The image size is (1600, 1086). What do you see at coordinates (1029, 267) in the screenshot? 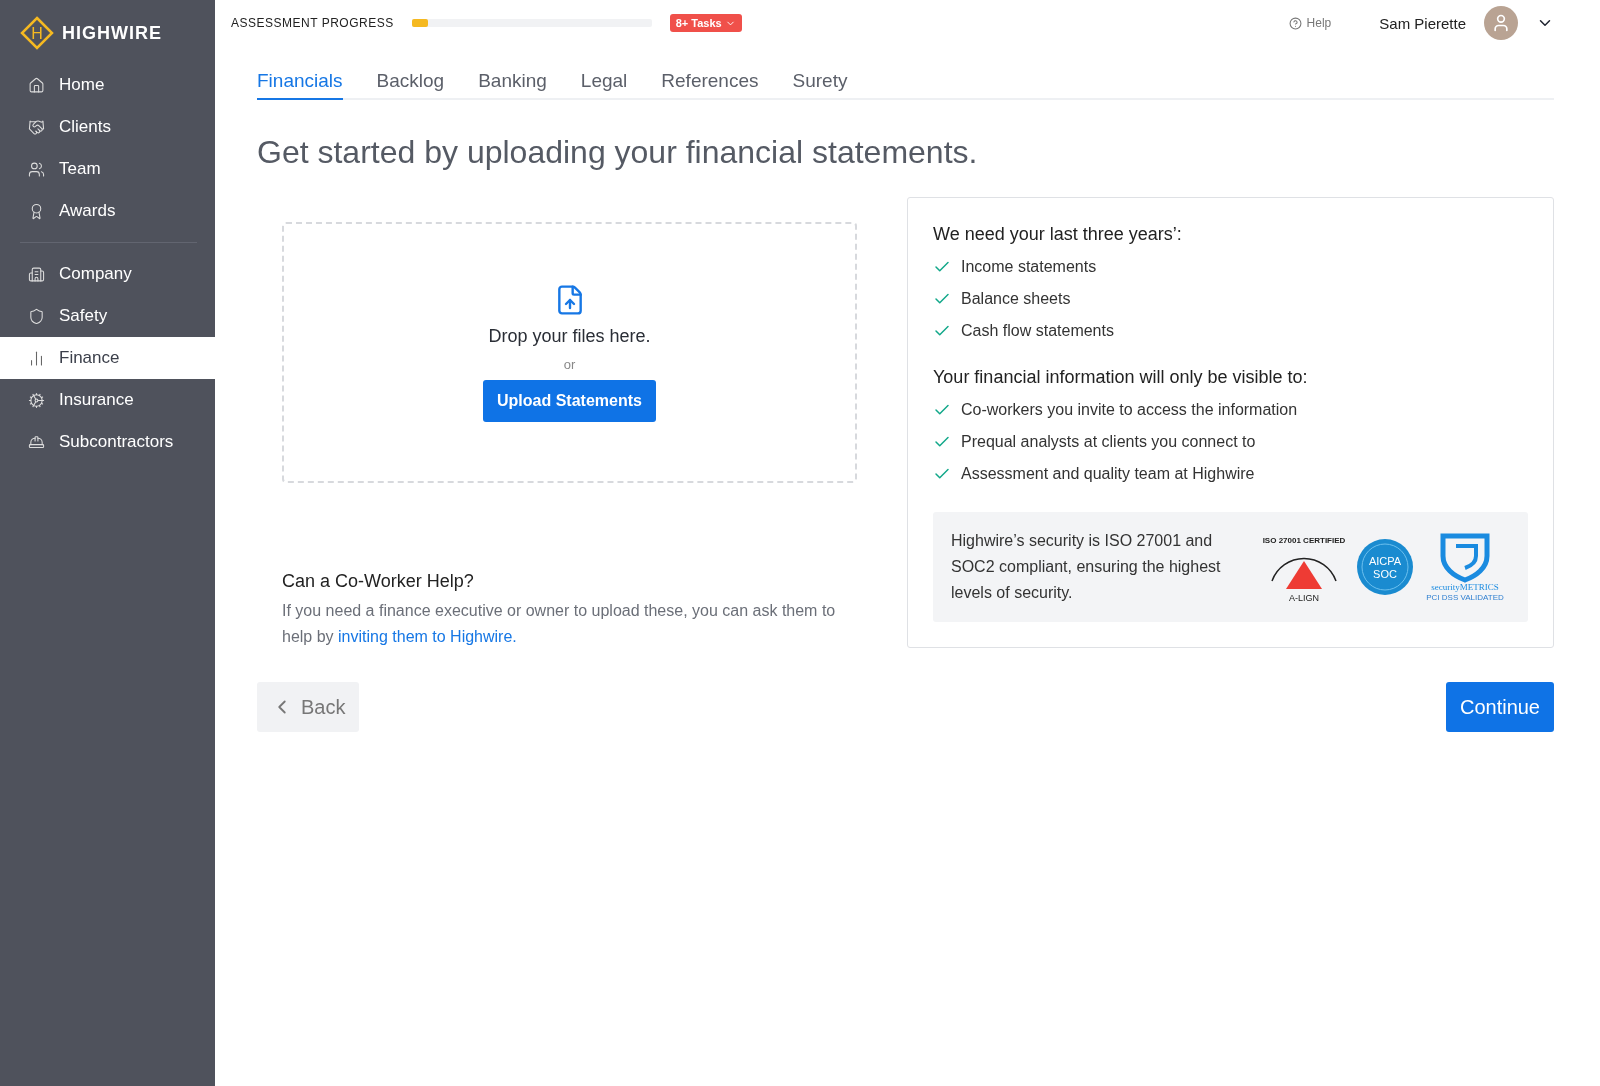
I see `list-item: Income statements` at bounding box center [1029, 267].